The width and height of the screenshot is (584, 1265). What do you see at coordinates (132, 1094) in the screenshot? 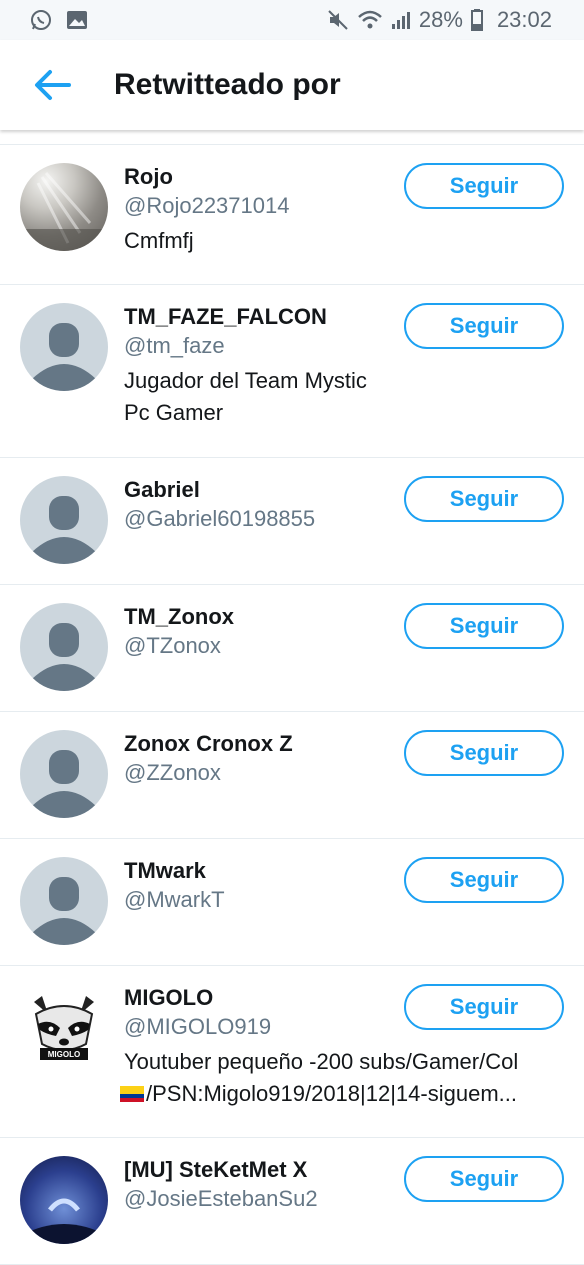
I see `colombia-flag-icon` at bounding box center [132, 1094].